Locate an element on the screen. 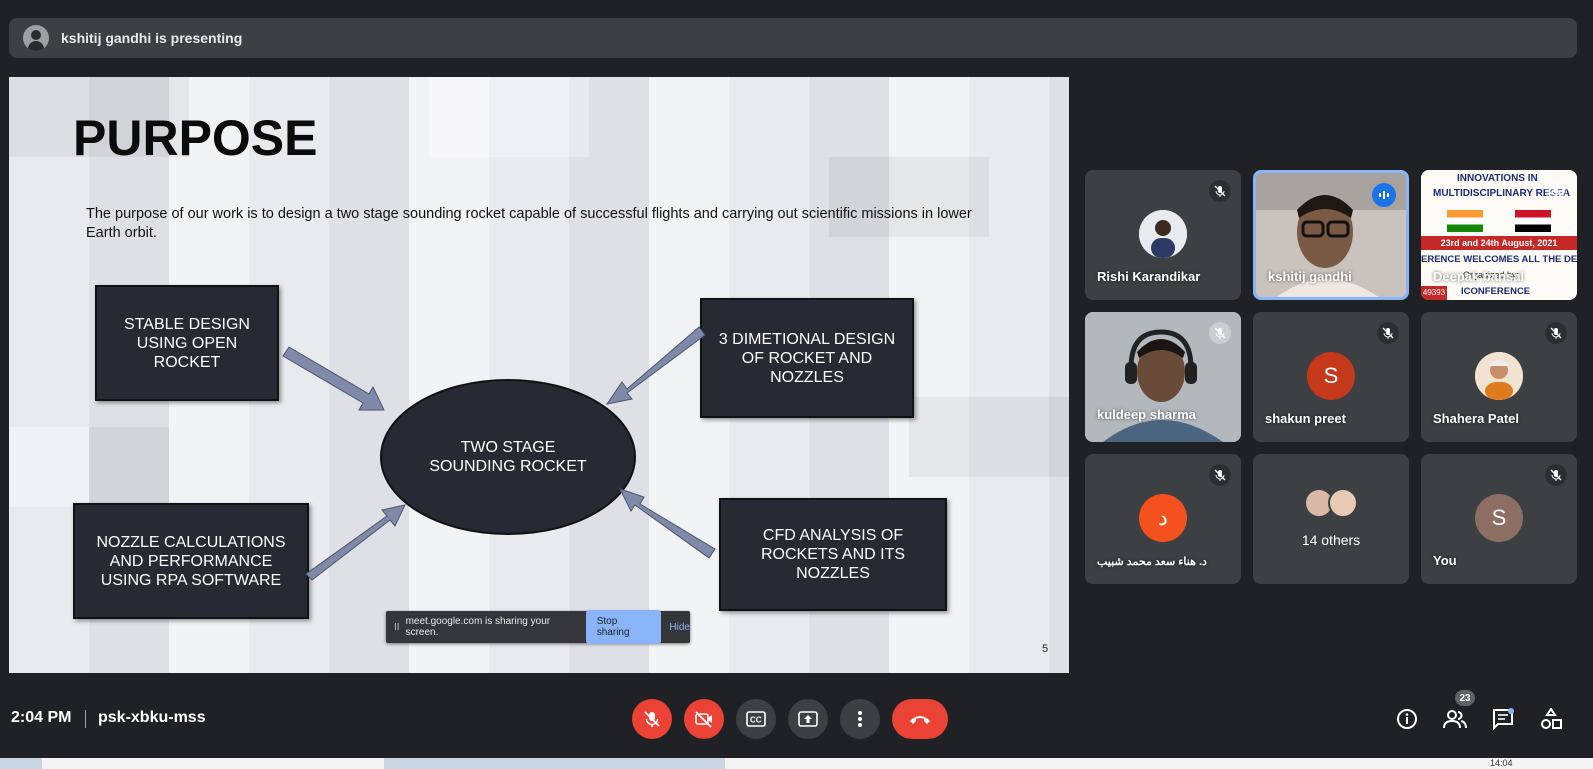 The image size is (1593, 769). captions-button: CC is located at coordinates (756, 719).